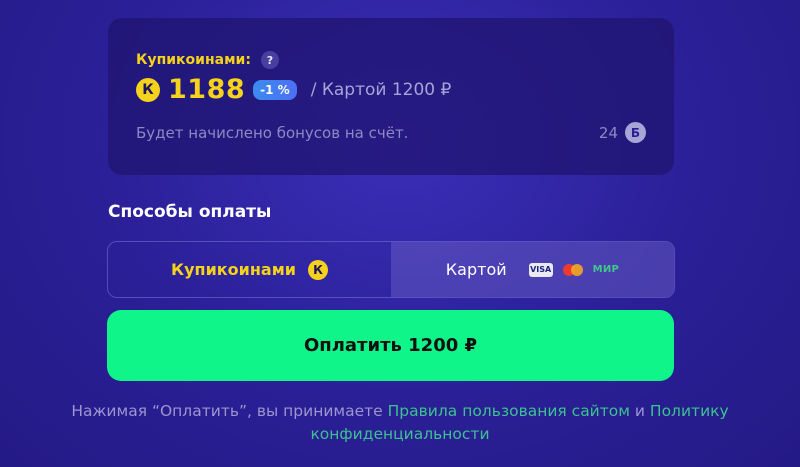 The height and width of the screenshot is (467, 800). I want to click on card-price: / Картой 1200 ₽, so click(381, 89).